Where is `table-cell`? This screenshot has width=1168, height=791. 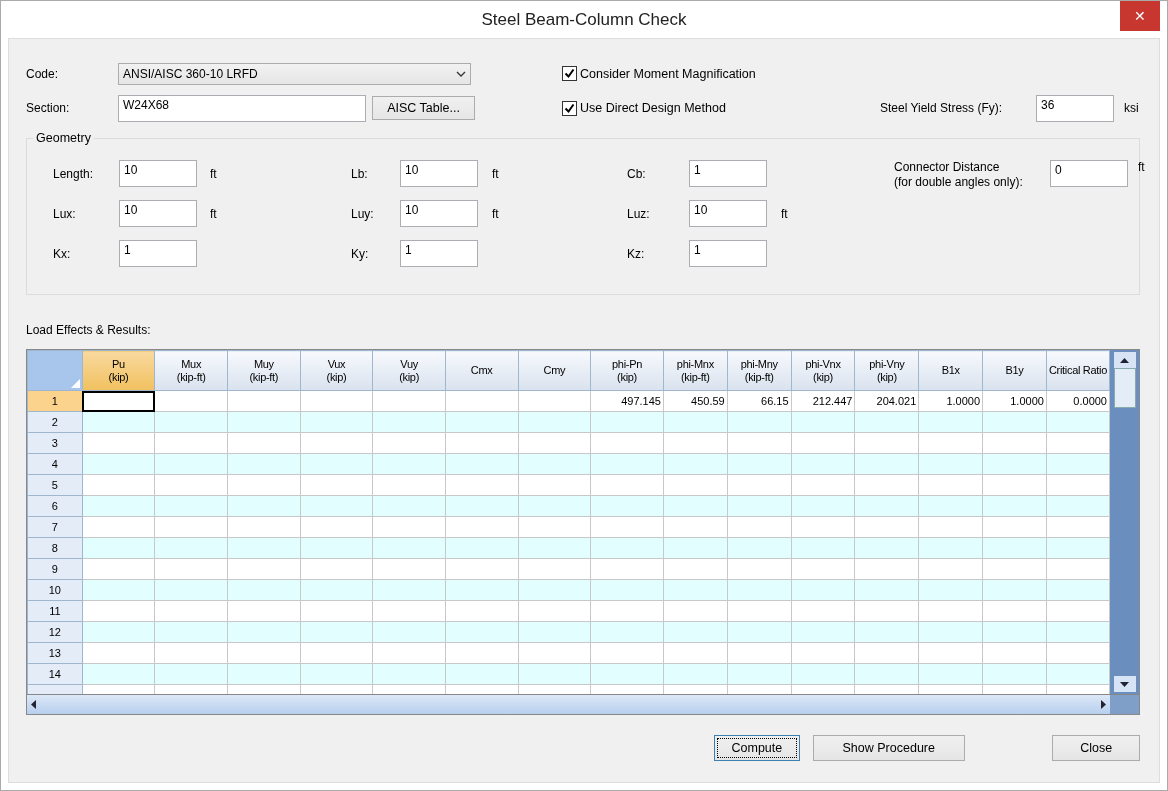 table-cell is located at coordinates (118, 401).